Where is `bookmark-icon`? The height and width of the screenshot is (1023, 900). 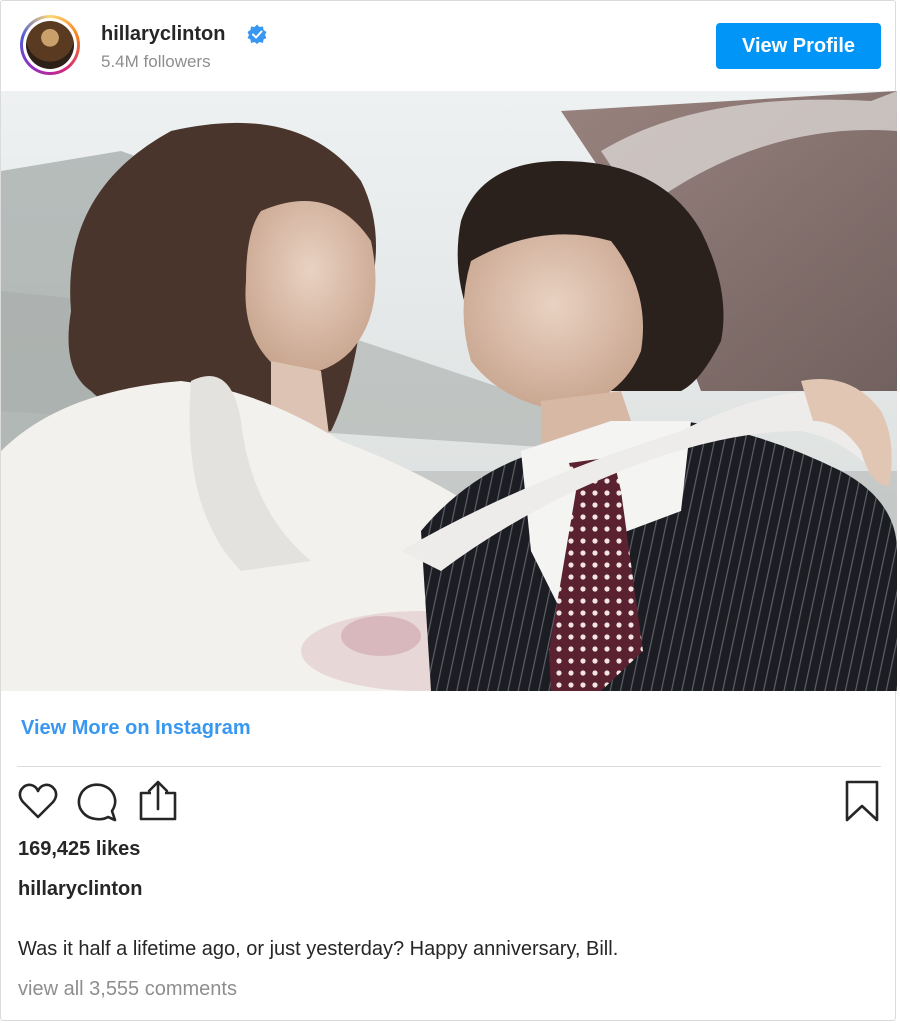
bookmark-icon is located at coordinates (862, 801).